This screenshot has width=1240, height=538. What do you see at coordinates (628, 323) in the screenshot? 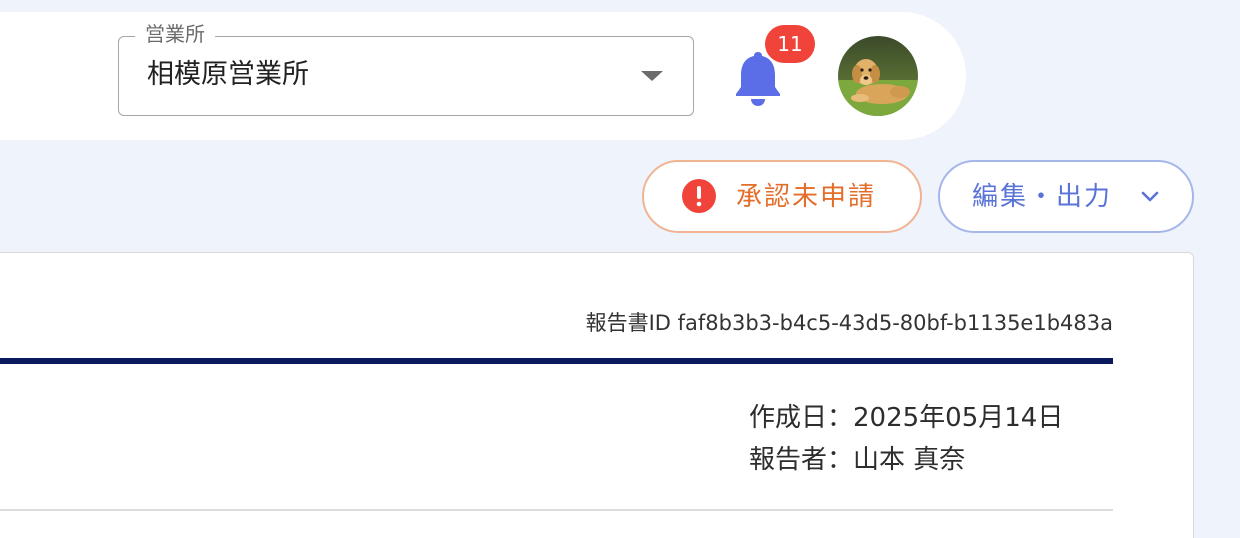
I see `report-id-label: 報告書ID` at bounding box center [628, 323].